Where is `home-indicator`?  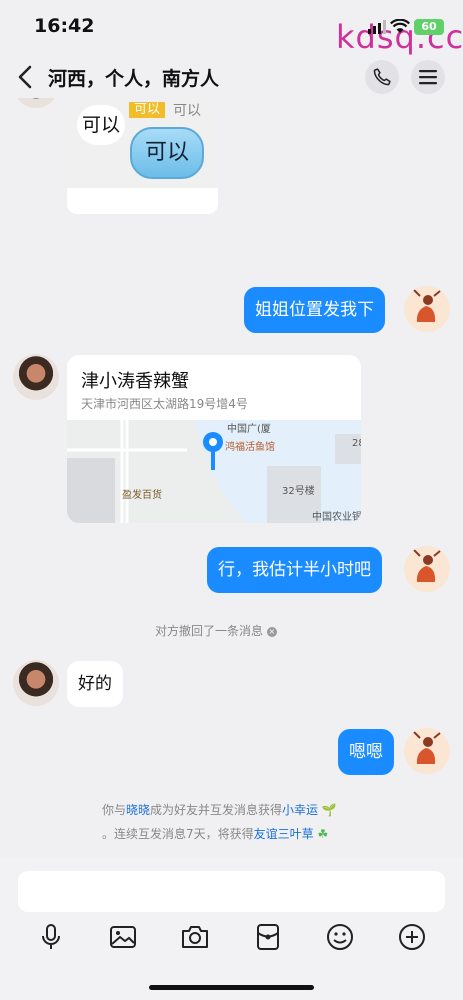
home-indicator is located at coordinates (231, 987).